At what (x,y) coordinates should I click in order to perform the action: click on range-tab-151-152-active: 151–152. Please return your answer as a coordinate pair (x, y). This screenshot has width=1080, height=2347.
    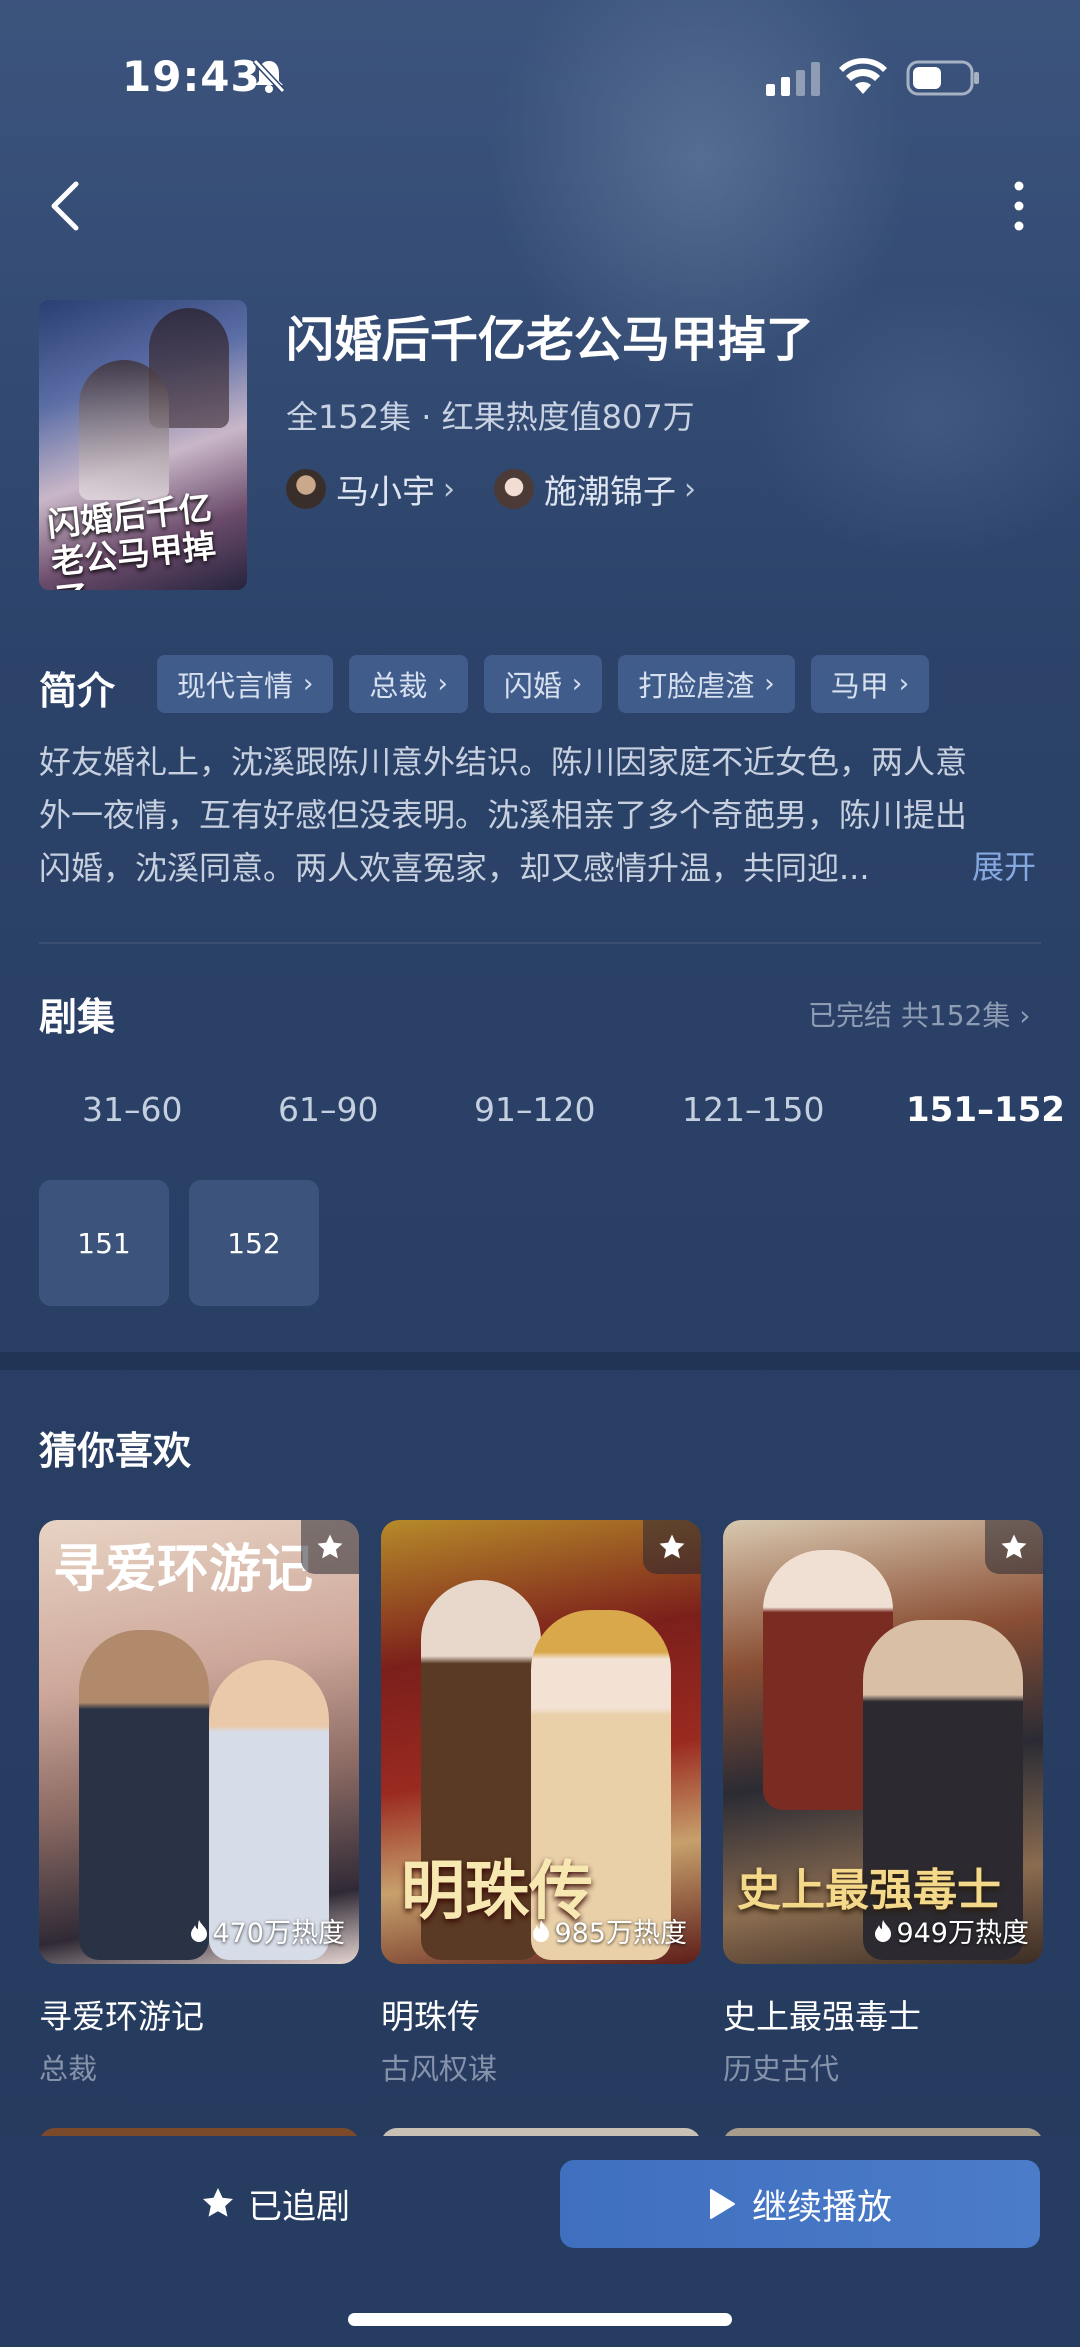
    Looking at the image, I should click on (985, 1110).